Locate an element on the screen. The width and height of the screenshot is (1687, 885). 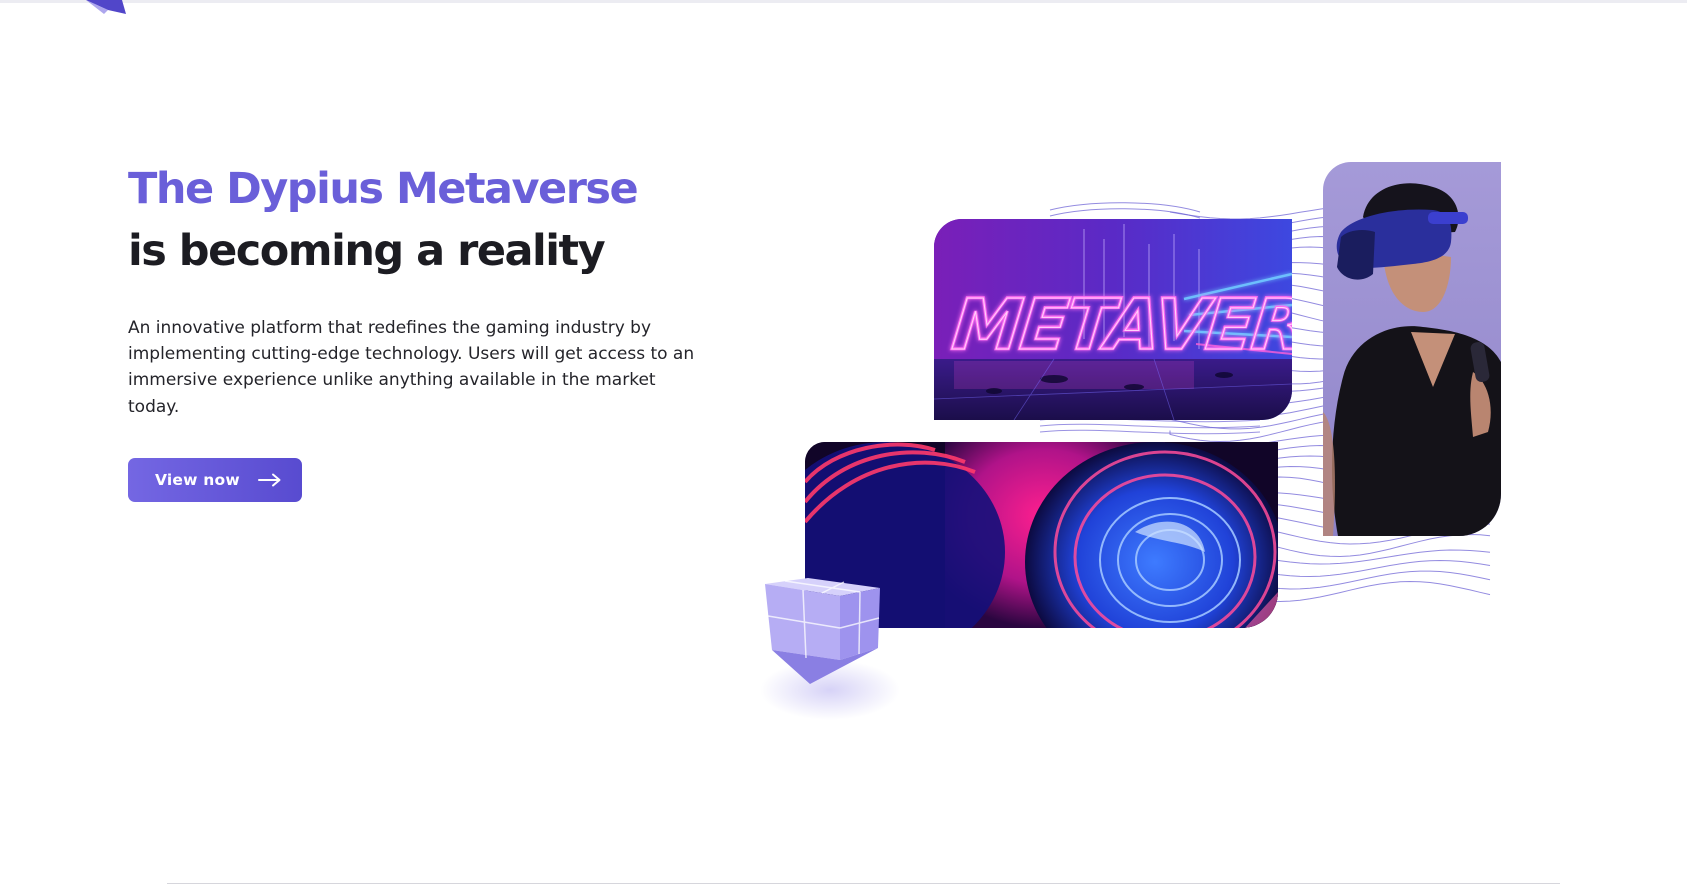
neon-metaverse-image: METAVERSE METAVERSE is located at coordinates (1113, 319).